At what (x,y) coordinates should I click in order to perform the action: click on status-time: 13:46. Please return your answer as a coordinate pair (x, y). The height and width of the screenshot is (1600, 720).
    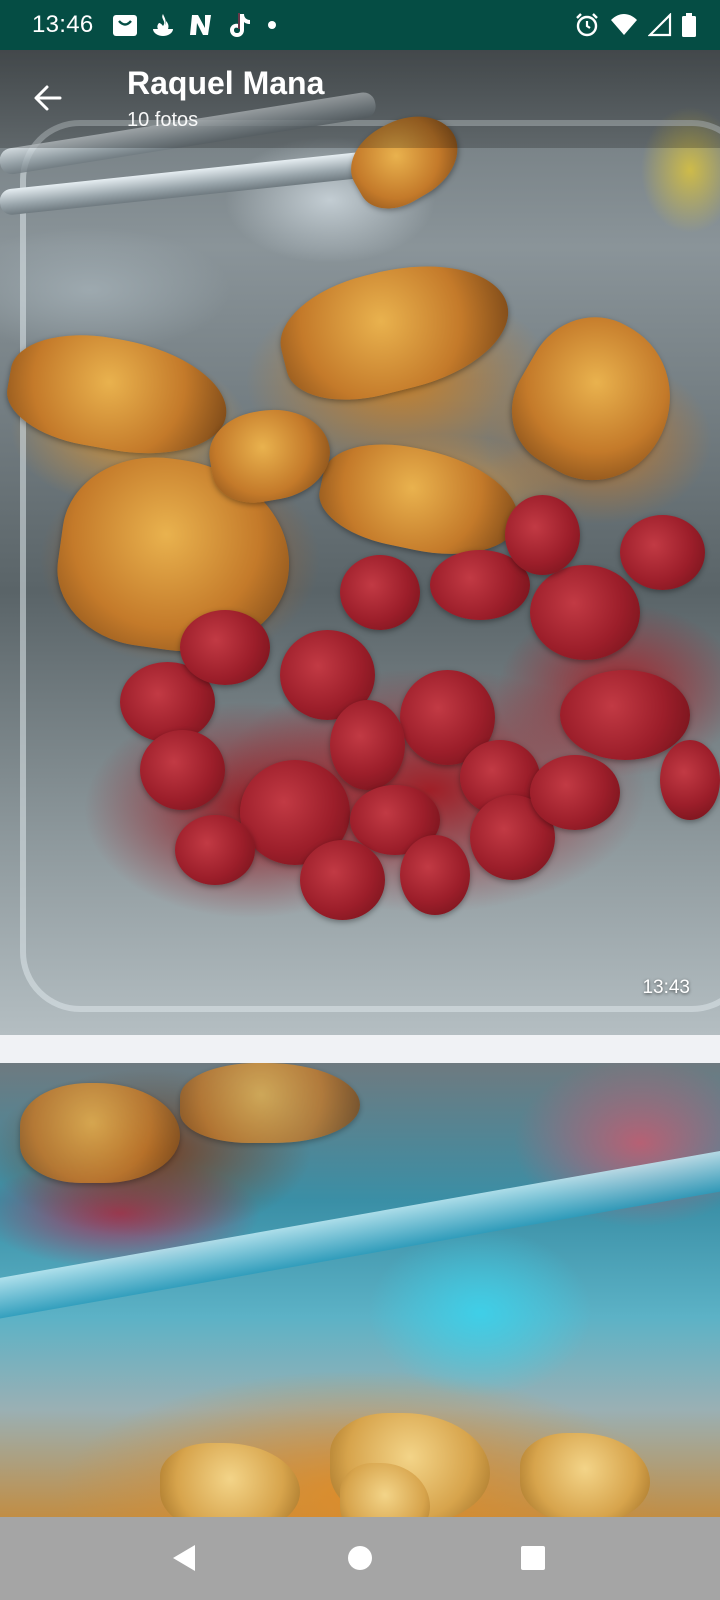
    Looking at the image, I should click on (63, 24).